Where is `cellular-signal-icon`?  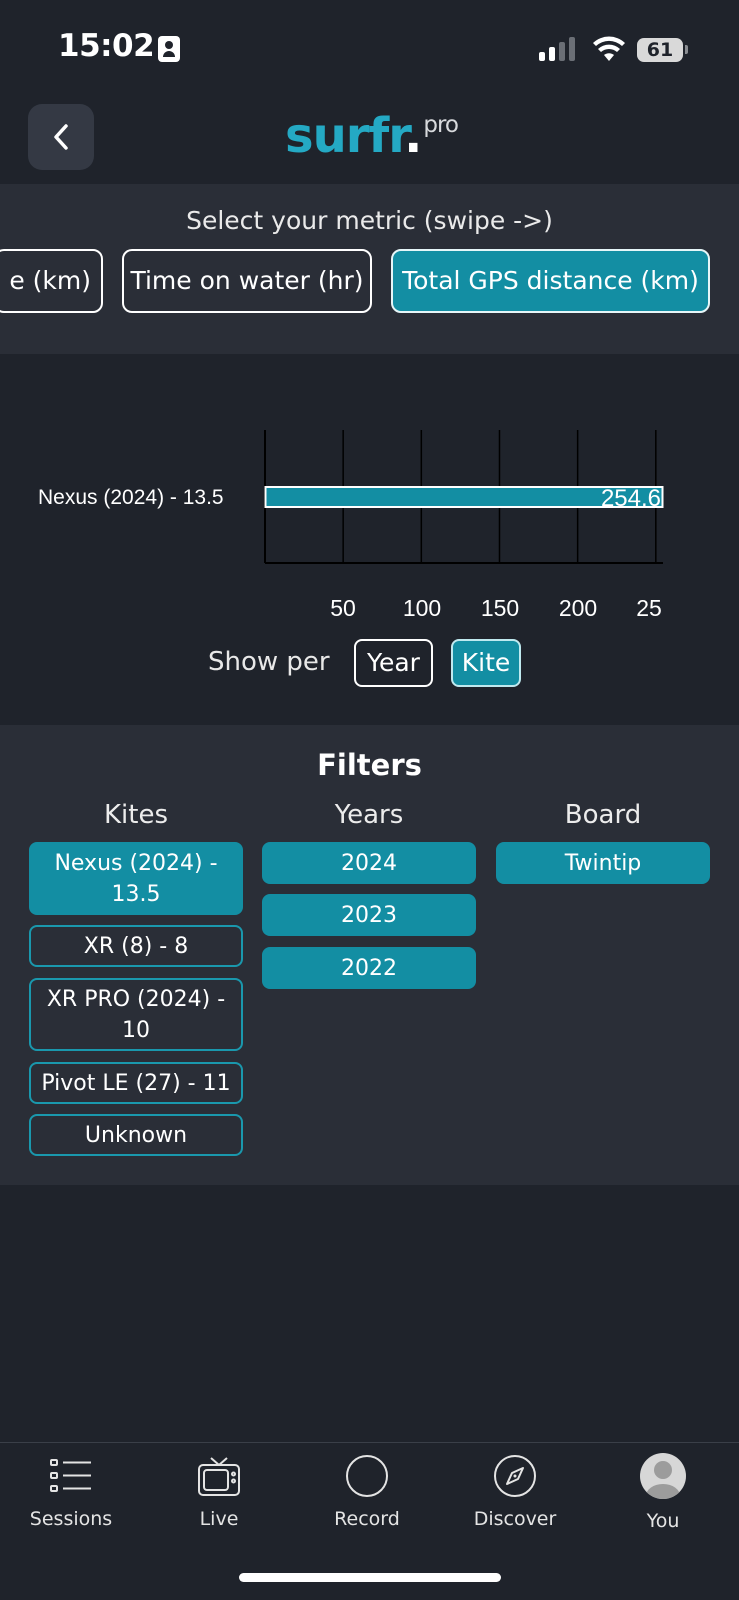 cellular-signal-icon is located at coordinates (559, 49).